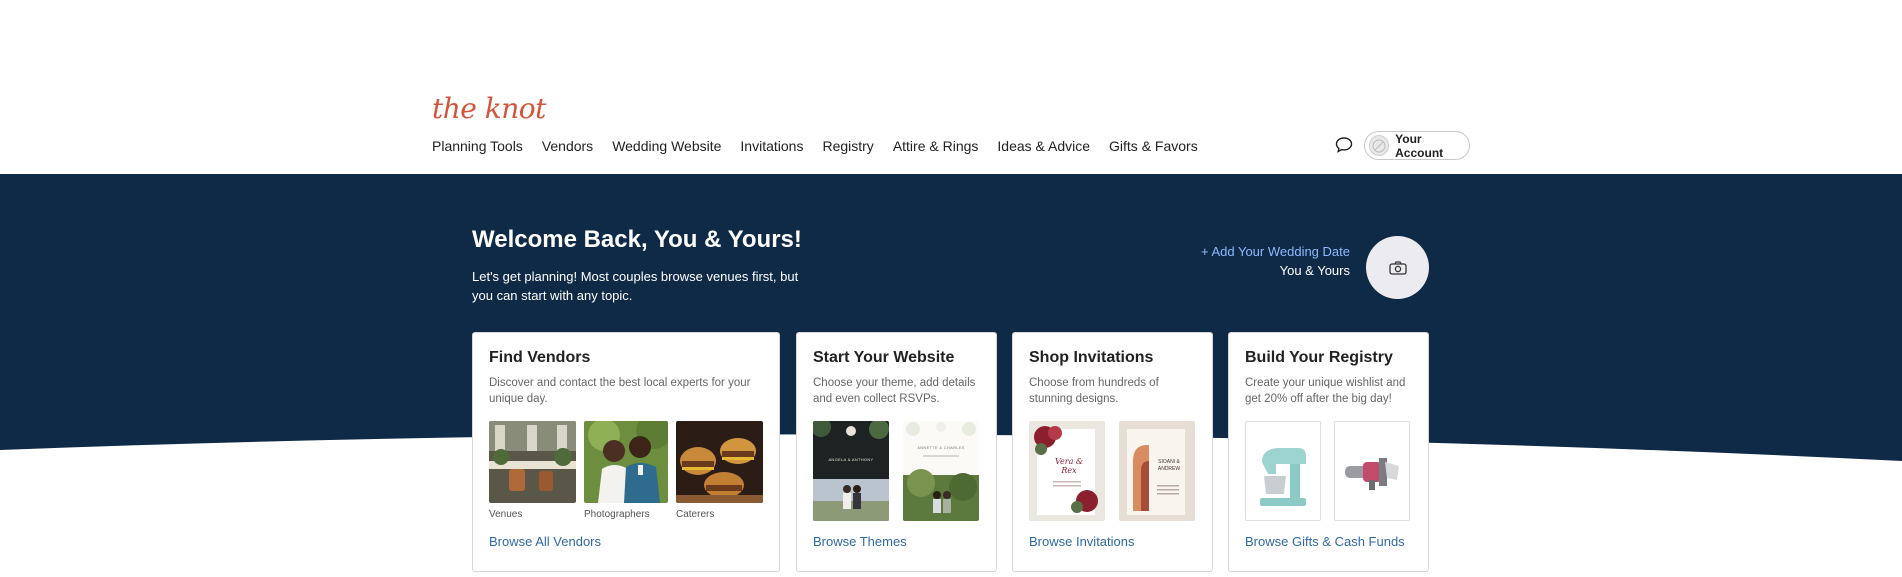  I want to click on venues-caption: Venues, so click(505, 514).